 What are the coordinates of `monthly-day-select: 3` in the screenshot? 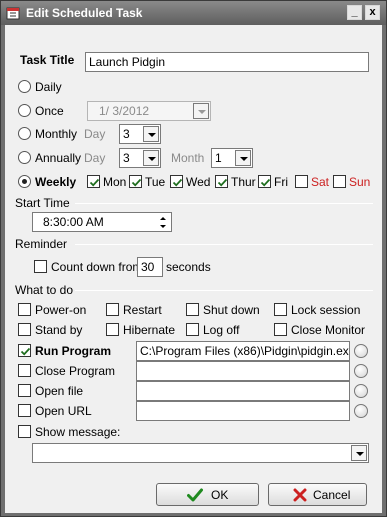 It's located at (140, 134).